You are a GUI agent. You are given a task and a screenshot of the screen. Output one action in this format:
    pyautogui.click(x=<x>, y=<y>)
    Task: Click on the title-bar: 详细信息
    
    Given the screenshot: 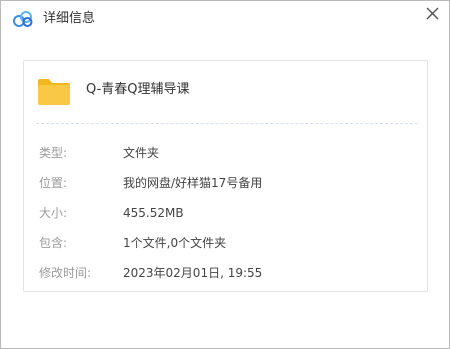 What is the action you would take?
    pyautogui.click(x=225, y=20)
    